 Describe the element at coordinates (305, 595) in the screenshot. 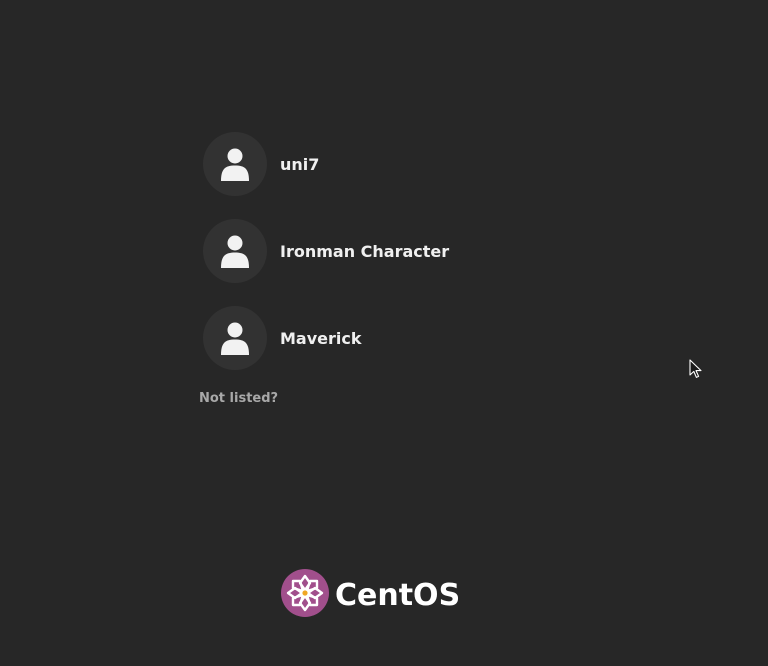

I see `centos-logo-icon` at that location.